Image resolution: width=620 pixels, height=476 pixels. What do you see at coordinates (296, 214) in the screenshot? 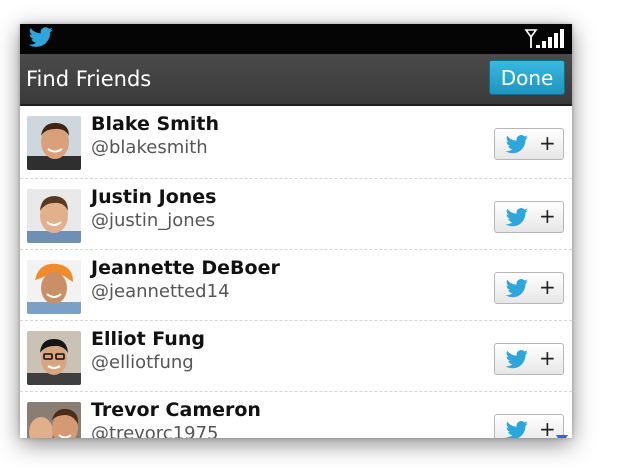
I see `list-item: Justin Jones @justin_jones +` at bounding box center [296, 214].